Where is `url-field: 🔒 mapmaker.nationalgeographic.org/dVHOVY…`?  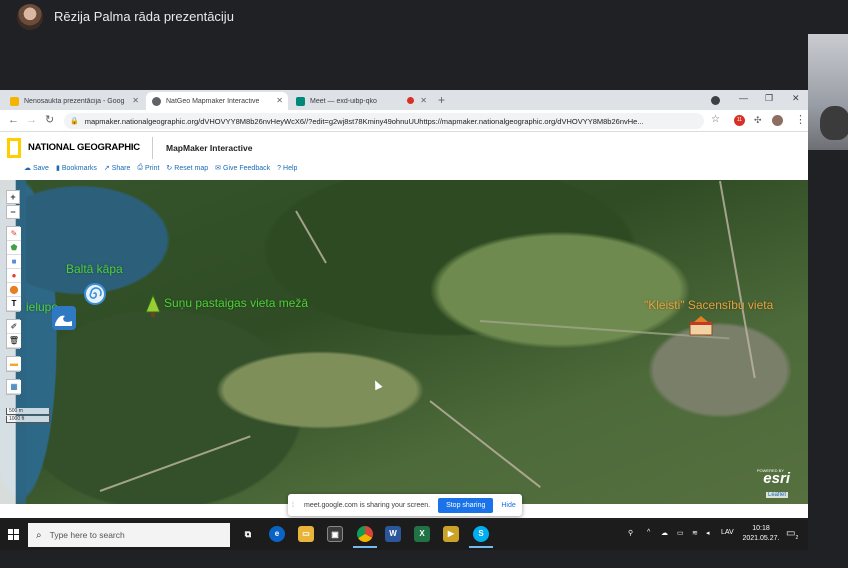
url-field: 🔒 mapmaker.nationalgeographic.org/dVHOVY… is located at coordinates (384, 121).